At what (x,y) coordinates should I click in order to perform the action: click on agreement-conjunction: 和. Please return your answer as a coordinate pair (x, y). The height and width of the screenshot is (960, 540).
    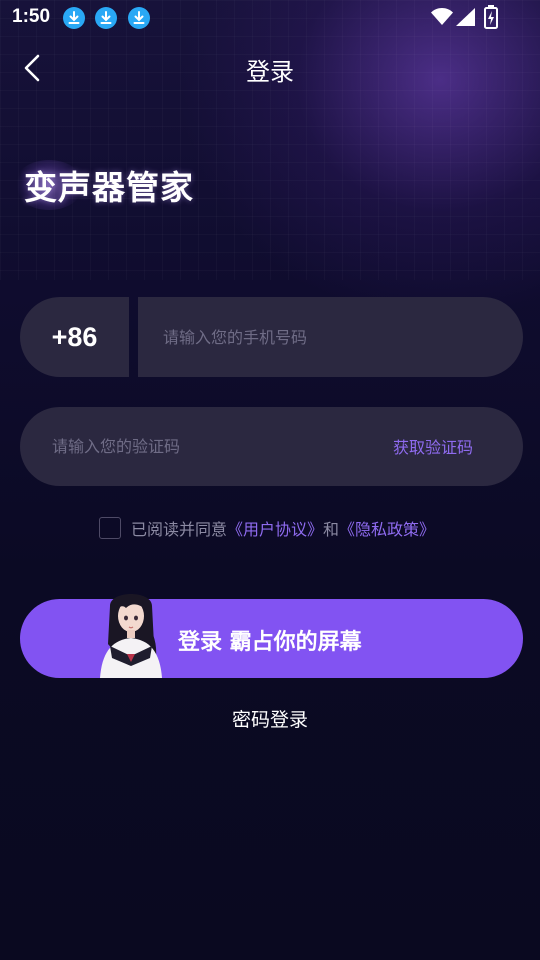
    Looking at the image, I should click on (331, 529).